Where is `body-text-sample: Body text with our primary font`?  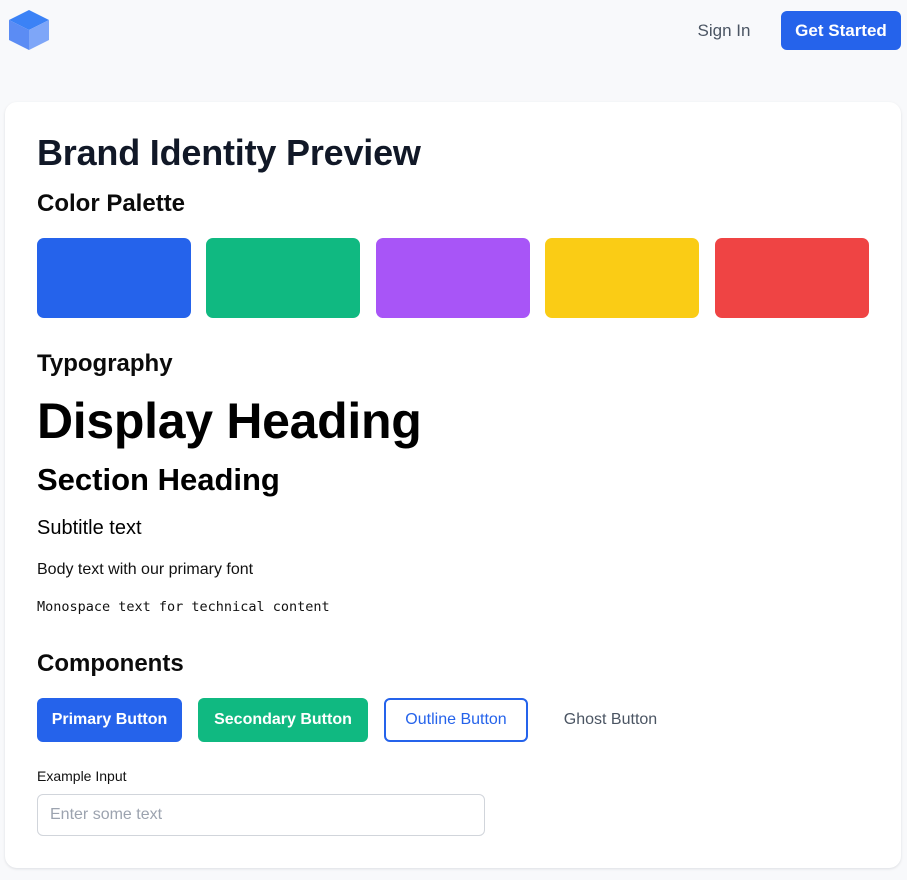
body-text-sample: Body text with our primary font is located at coordinates (145, 569).